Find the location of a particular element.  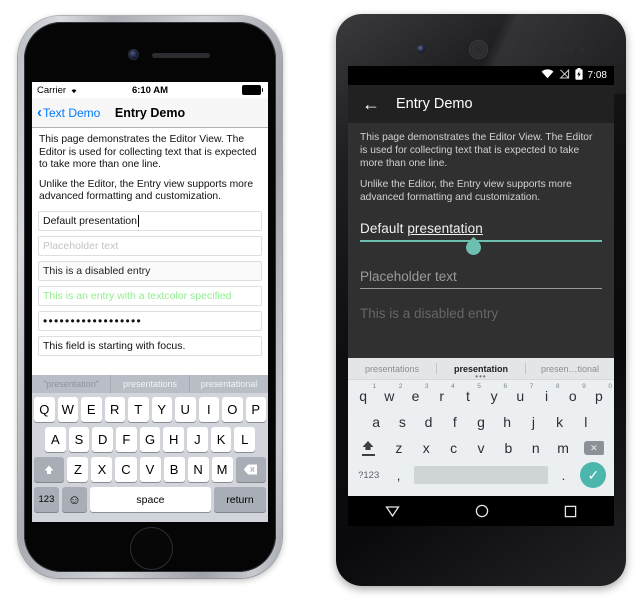

earpiece-speaker is located at coordinates (478, 49).